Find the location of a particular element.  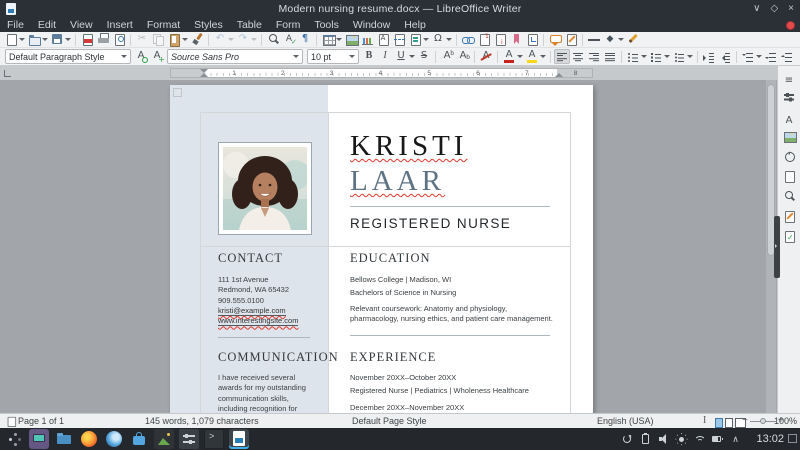

single-page-view-button is located at coordinates (719, 422).